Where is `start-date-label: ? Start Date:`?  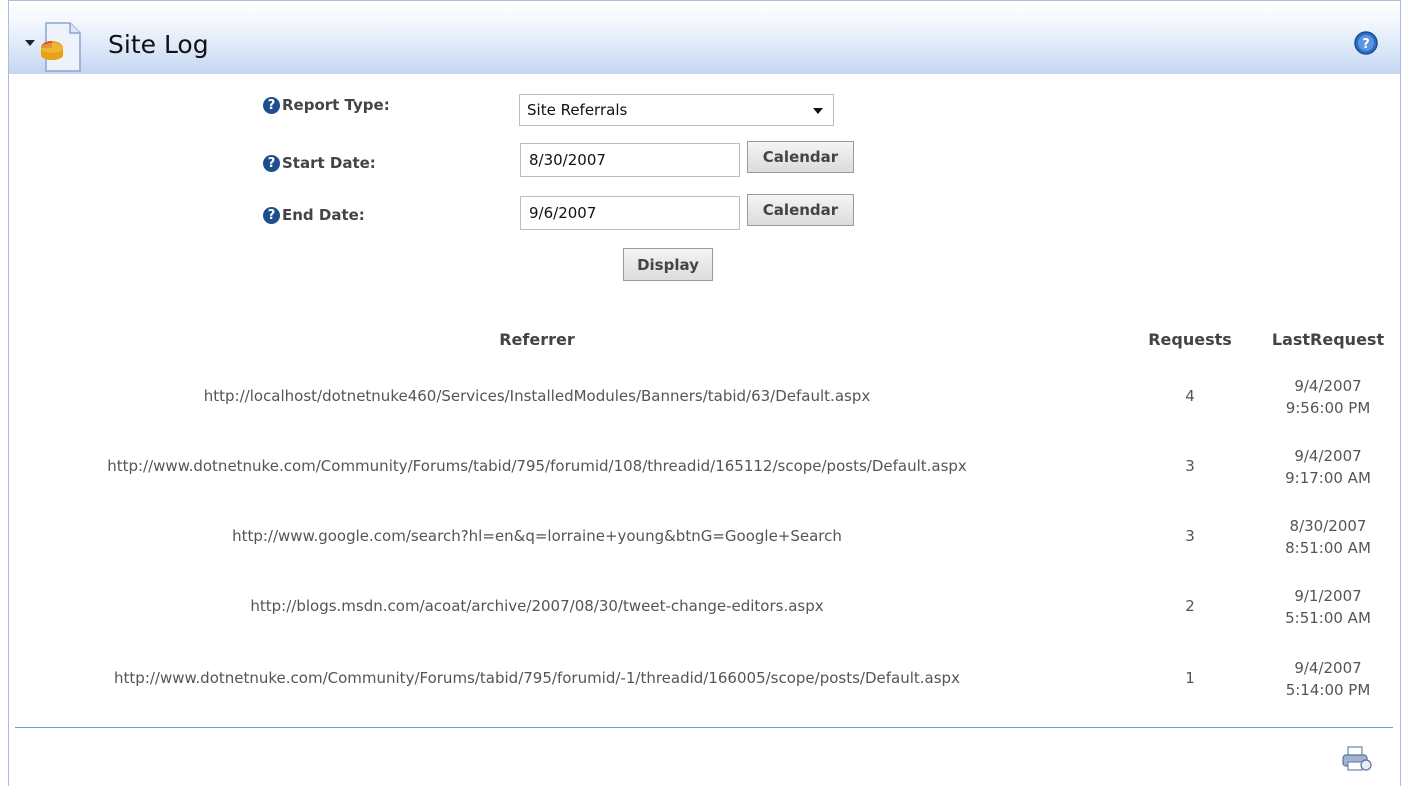
start-date-label: ? Start Date: is located at coordinates (319, 163).